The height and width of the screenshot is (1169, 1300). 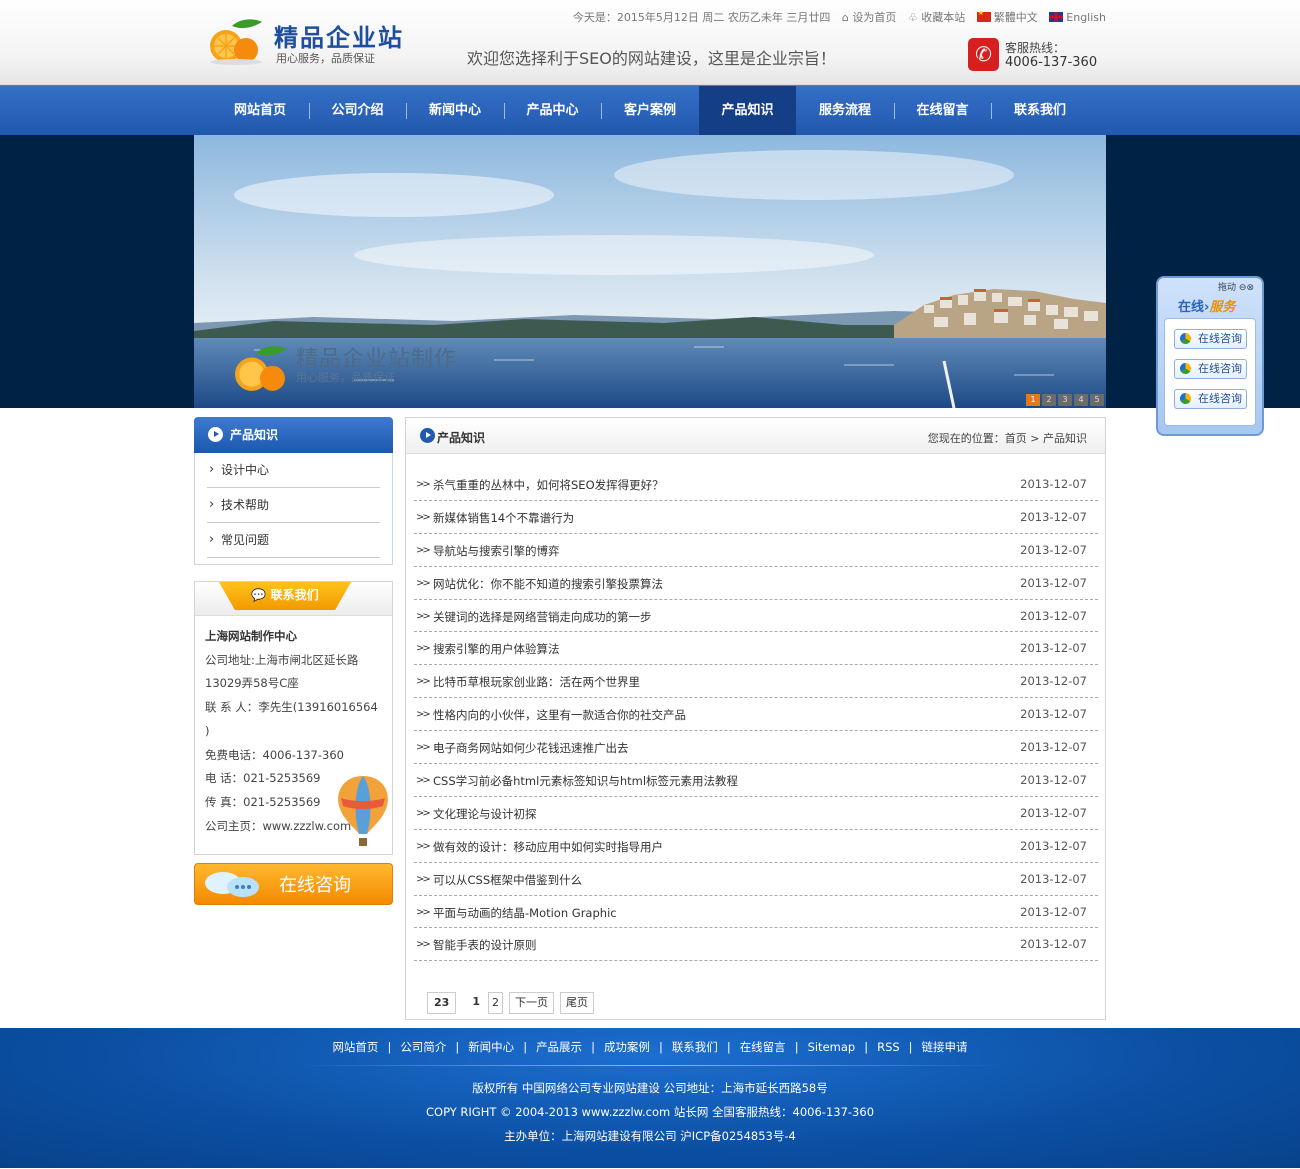 I want to click on nav-products: 产品中心, so click(x=552, y=111).